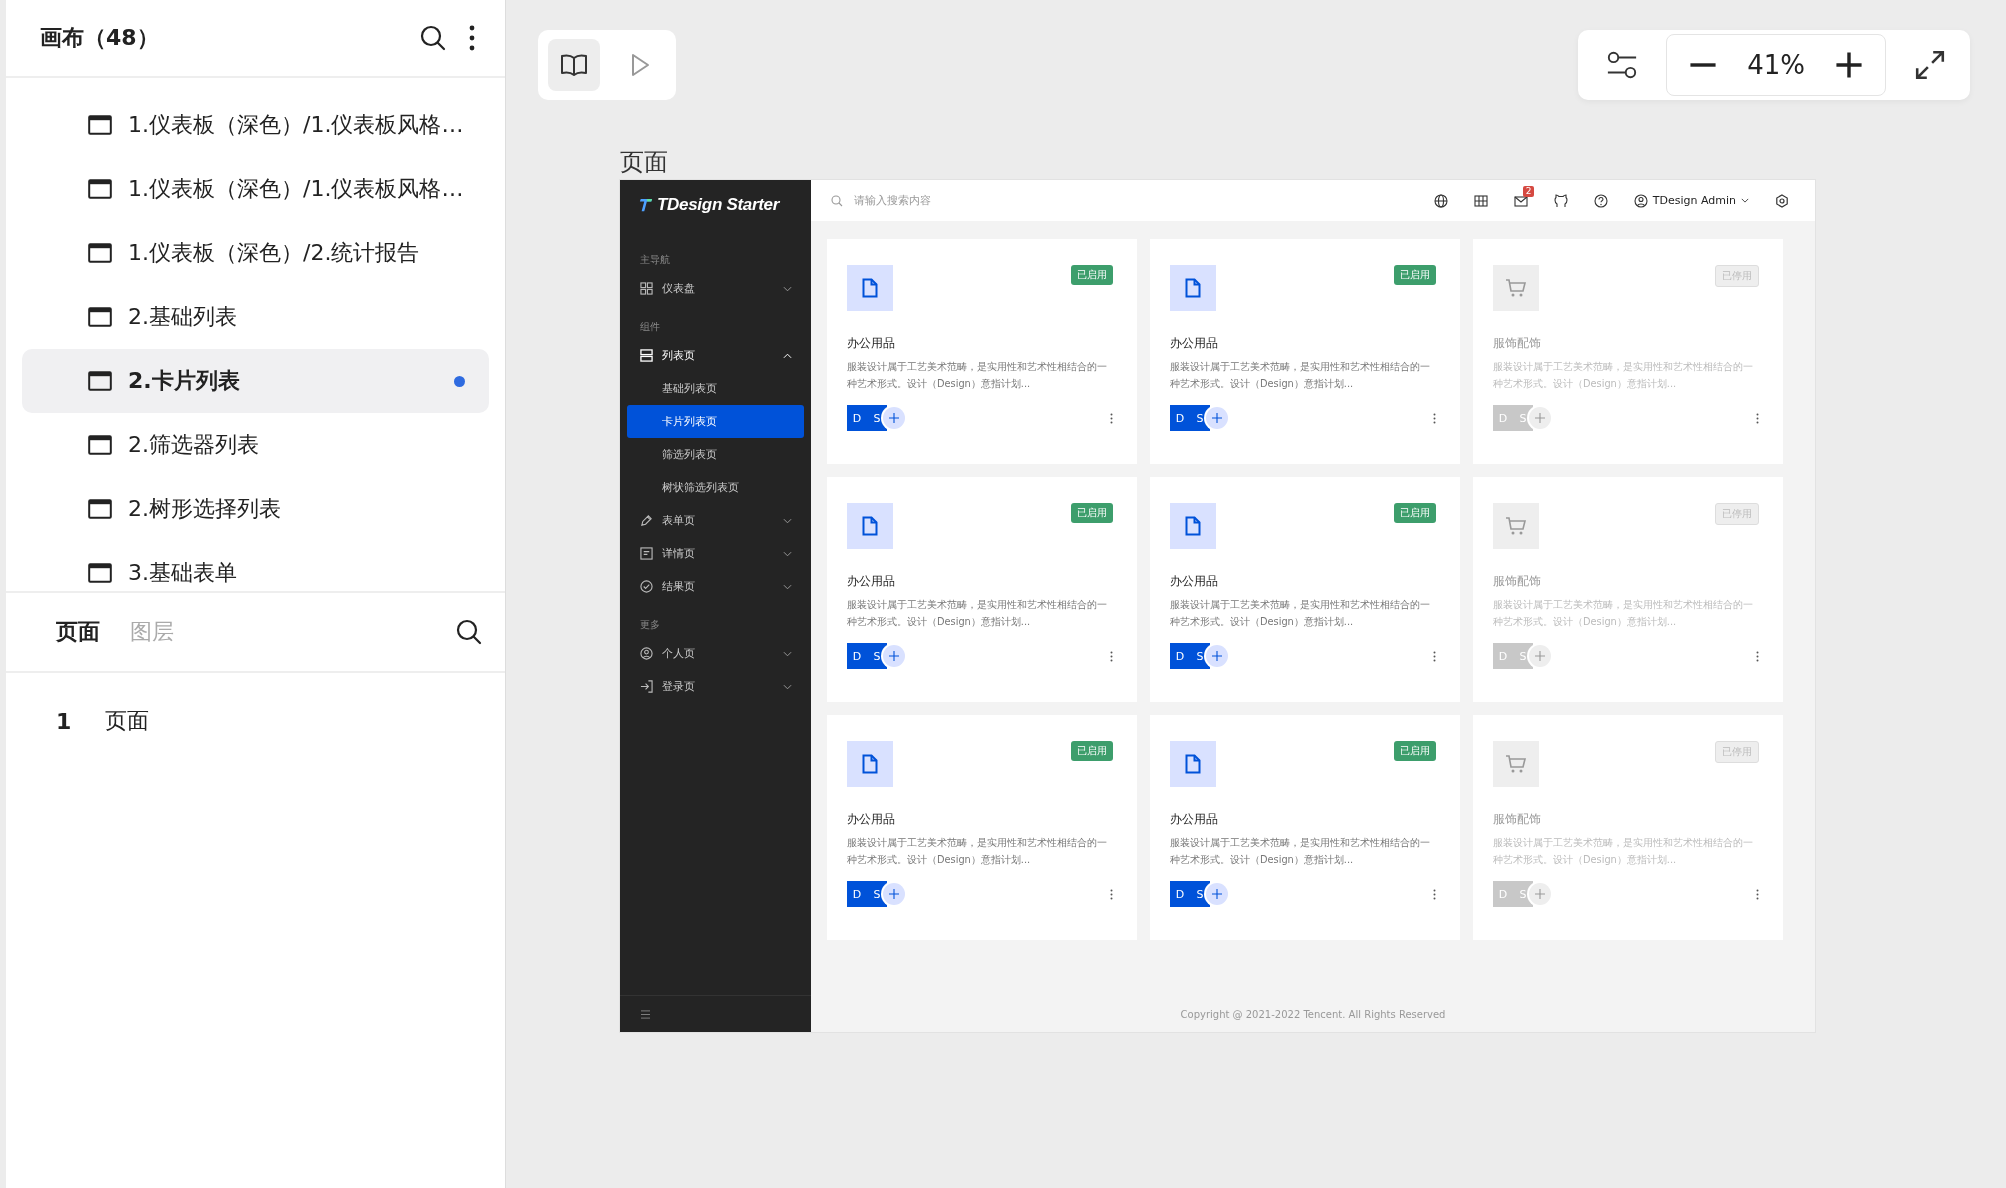 The image size is (2006, 1188). What do you see at coordinates (64, 721) in the screenshot?
I see `page-number: 1` at bounding box center [64, 721].